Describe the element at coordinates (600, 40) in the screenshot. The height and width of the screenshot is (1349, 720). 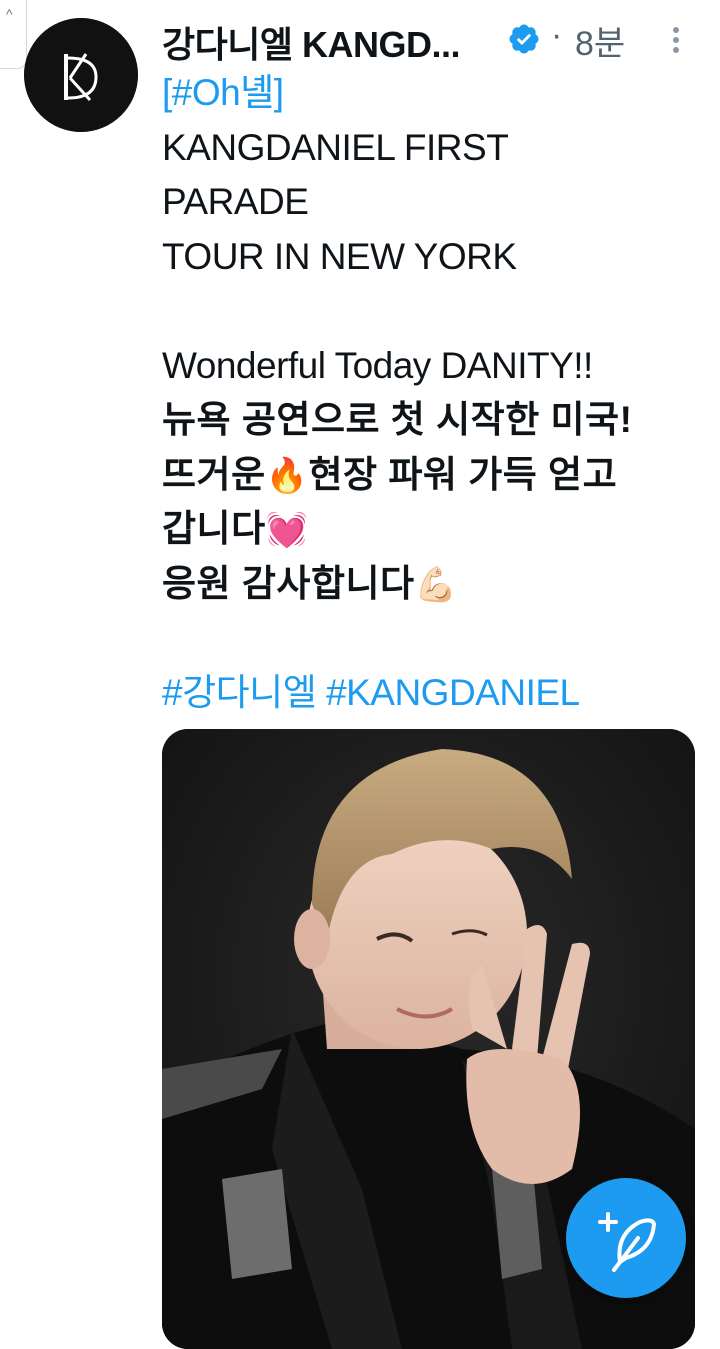
I see `tweet-timestamp: 8분` at that location.